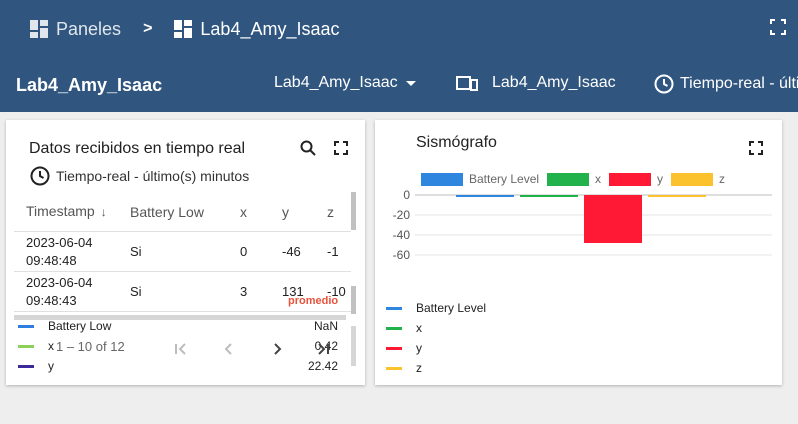 This screenshot has height=424, width=798. I want to click on paginator-range: 1 – 10 of 12, so click(90, 346).